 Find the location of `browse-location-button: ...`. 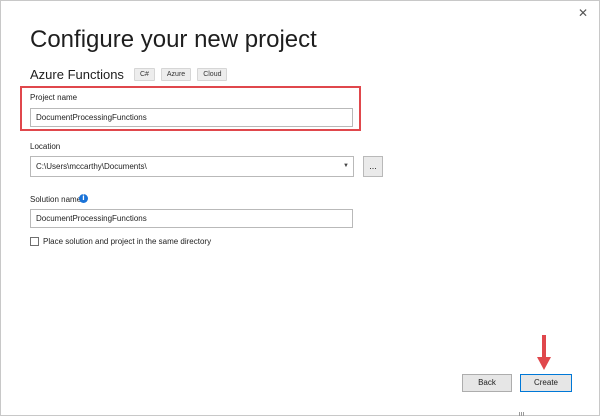

browse-location-button: ... is located at coordinates (373, 166).